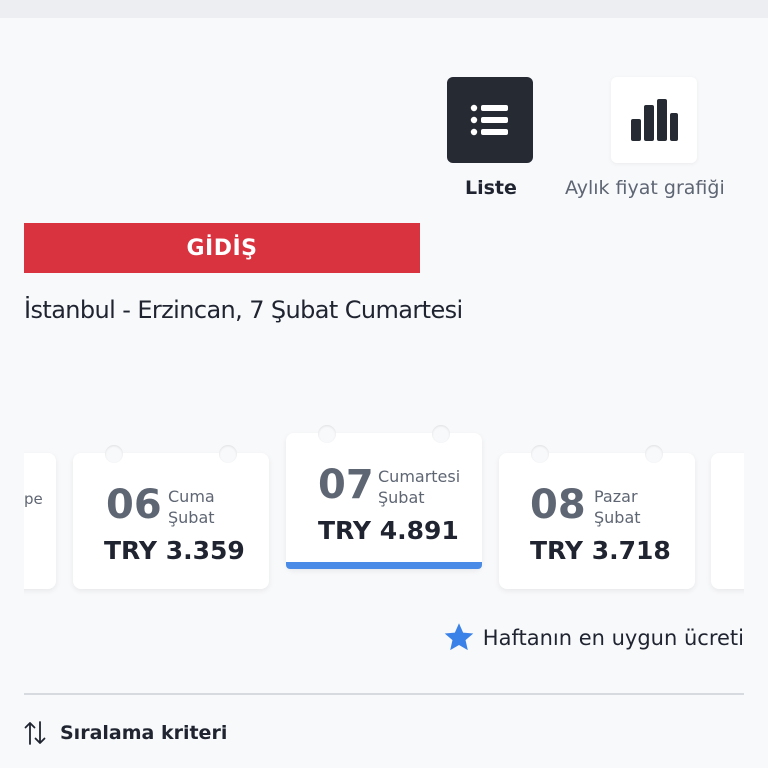 The height and width of the screenshot is (768, 768). What do you see at coordinates (384, 565) in the screenshot?
I see `selected-indicator` at bounding box center [384, 565].